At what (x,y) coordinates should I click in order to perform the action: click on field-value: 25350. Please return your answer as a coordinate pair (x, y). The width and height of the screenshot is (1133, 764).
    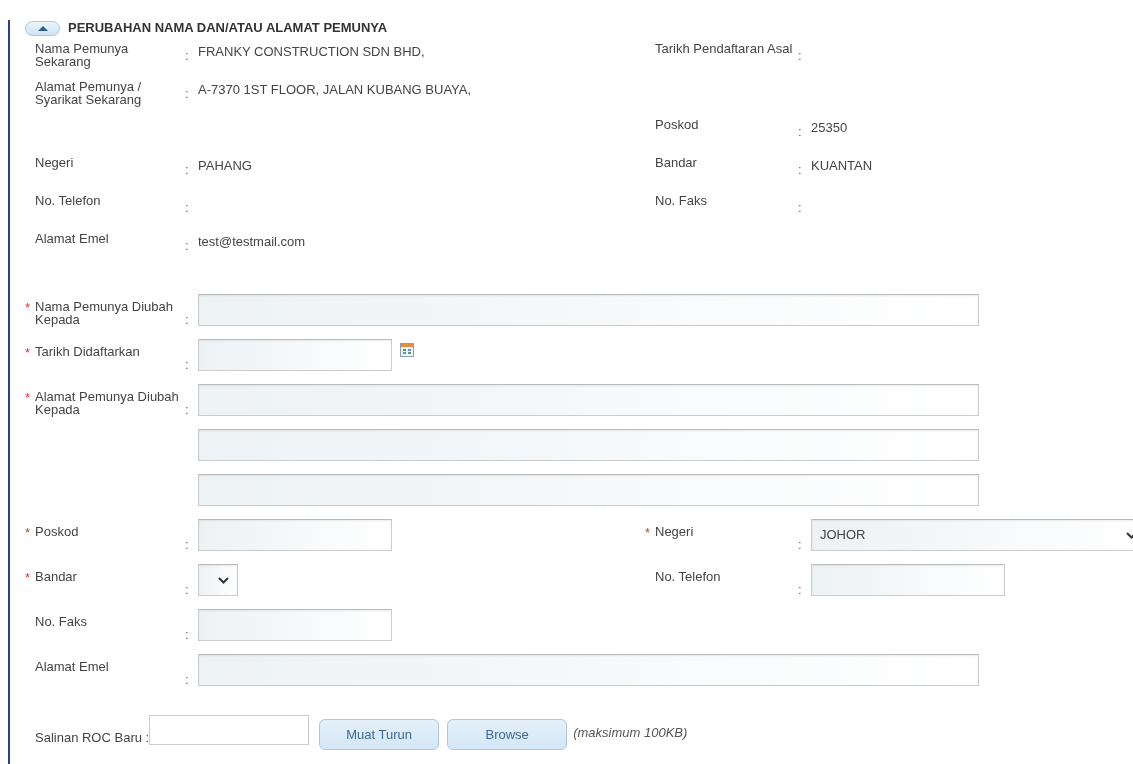
    Looking at the image, I should click on (830, 128).